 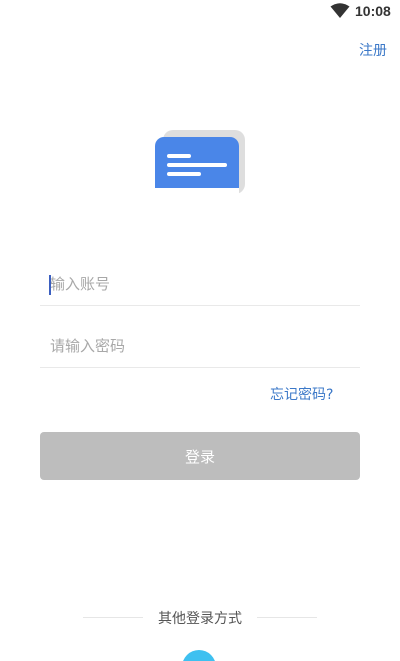 I want to click on account-field, so click(x=200, y=284).